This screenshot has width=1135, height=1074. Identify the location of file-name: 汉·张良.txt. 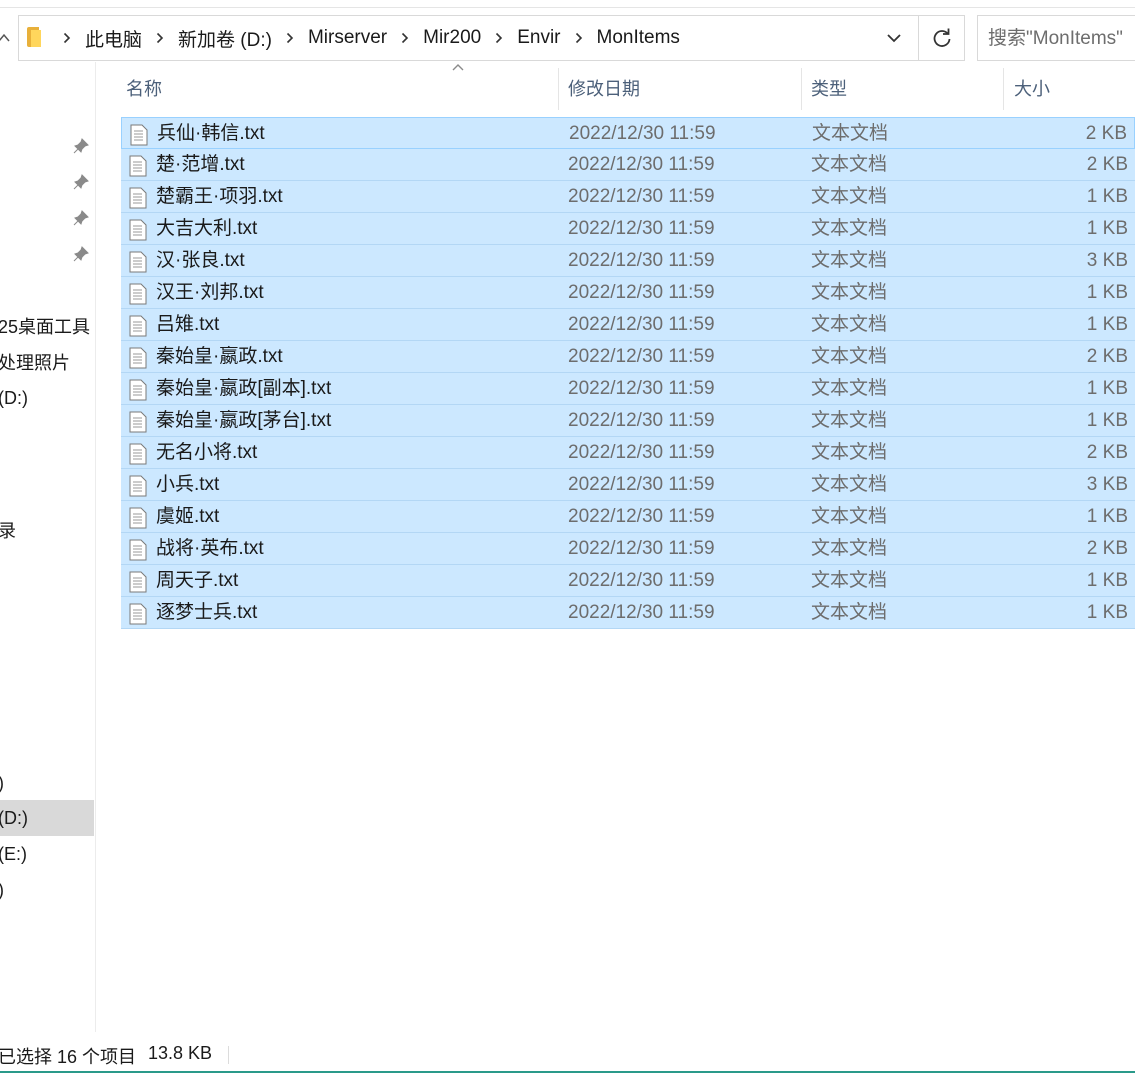
(200, 260).